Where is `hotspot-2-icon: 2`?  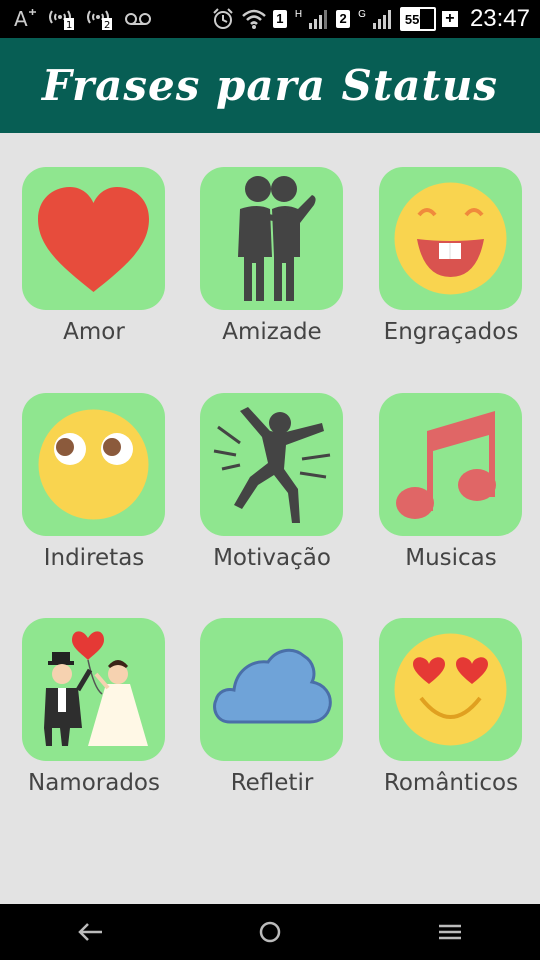 hotspot-2-icon: 2 is located at coordinates (100, 19).